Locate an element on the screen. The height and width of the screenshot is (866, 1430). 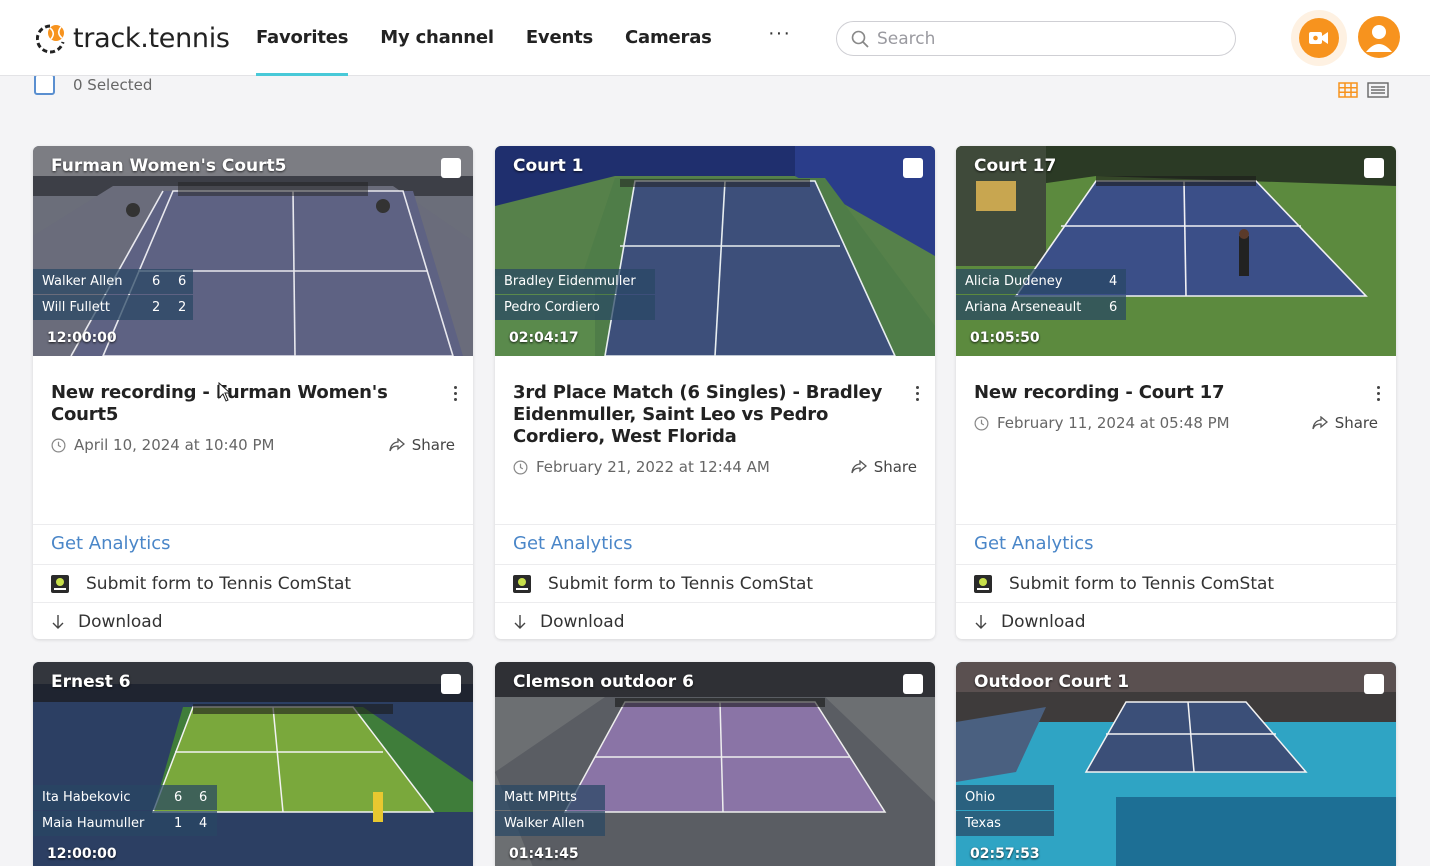
nav-favorites: Favorites is located at coordinates (302, 38).